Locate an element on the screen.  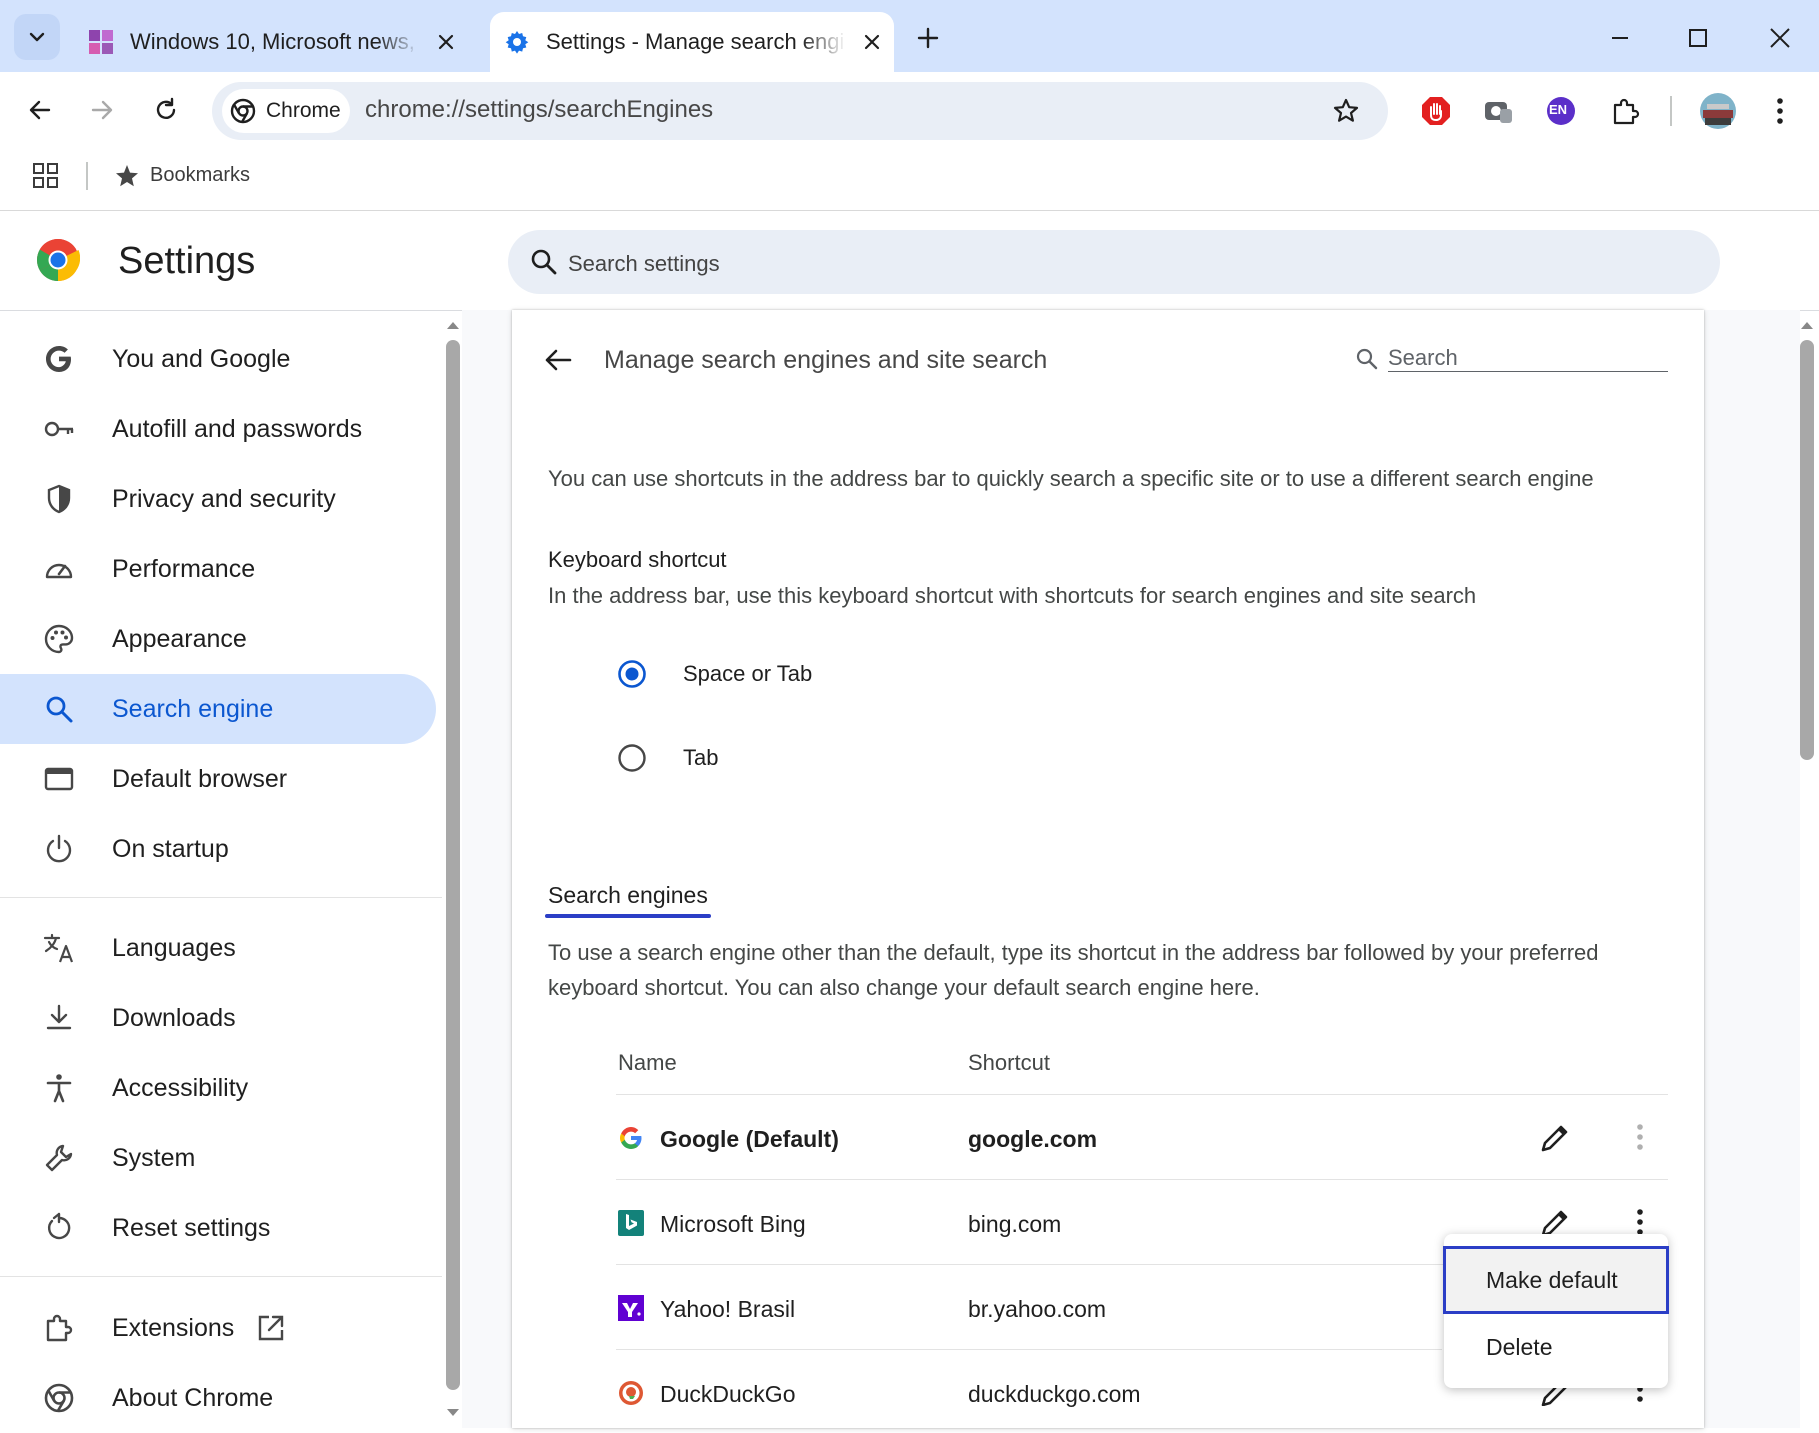
adblock-extension-button is located at coordinates (1436, 111).